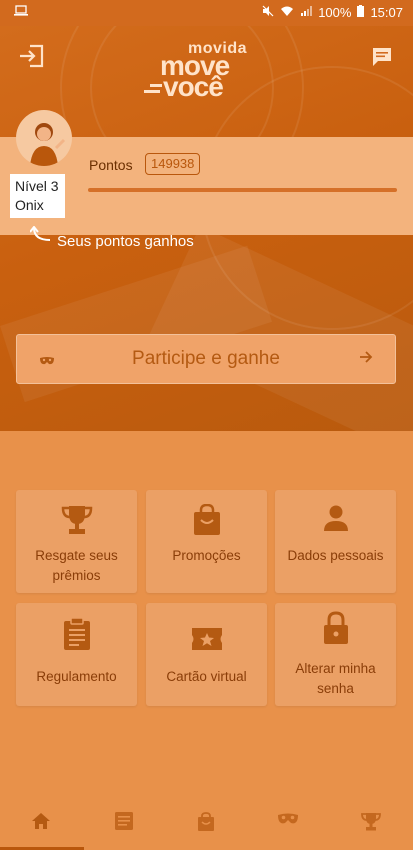  I want to click on chat-icon, so click(382, 57).